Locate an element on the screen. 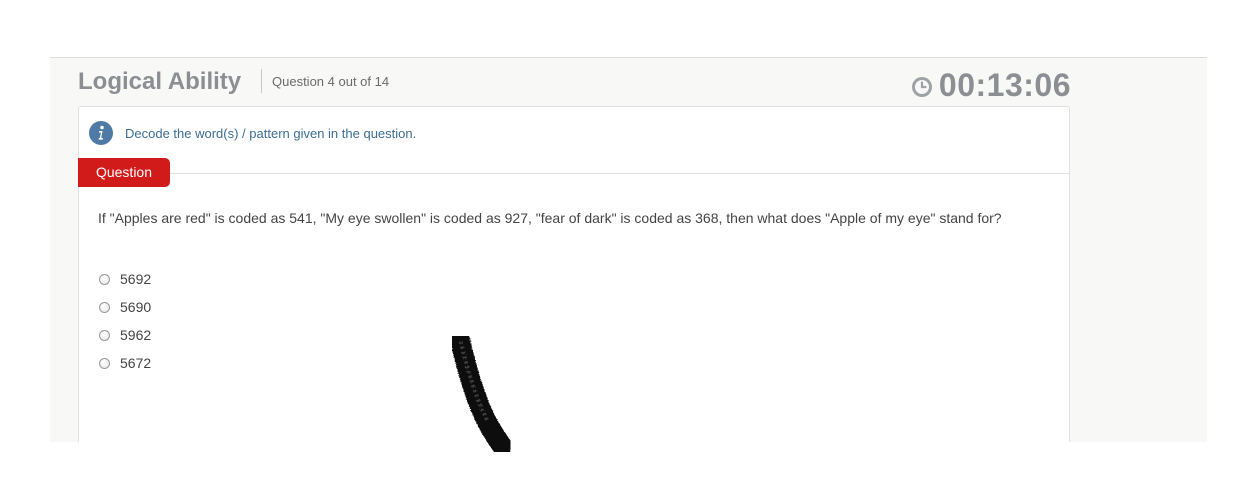 Image resolution: width=1257 pixels, height=491 pixels. option-3-radio is located at coordinates (104, 335).